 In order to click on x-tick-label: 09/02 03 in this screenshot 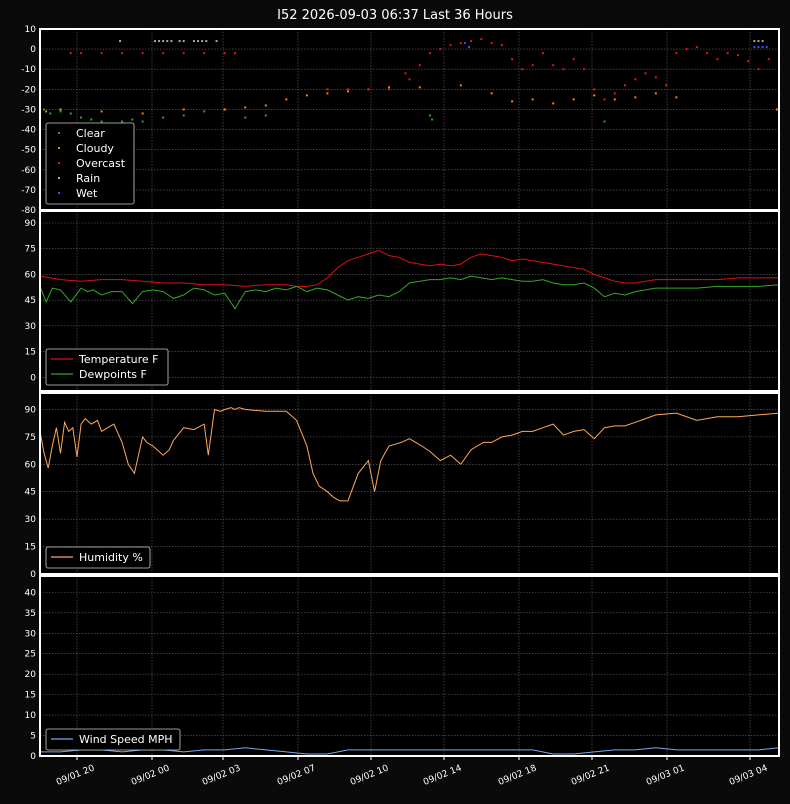, I will do `click(221, 776)`.